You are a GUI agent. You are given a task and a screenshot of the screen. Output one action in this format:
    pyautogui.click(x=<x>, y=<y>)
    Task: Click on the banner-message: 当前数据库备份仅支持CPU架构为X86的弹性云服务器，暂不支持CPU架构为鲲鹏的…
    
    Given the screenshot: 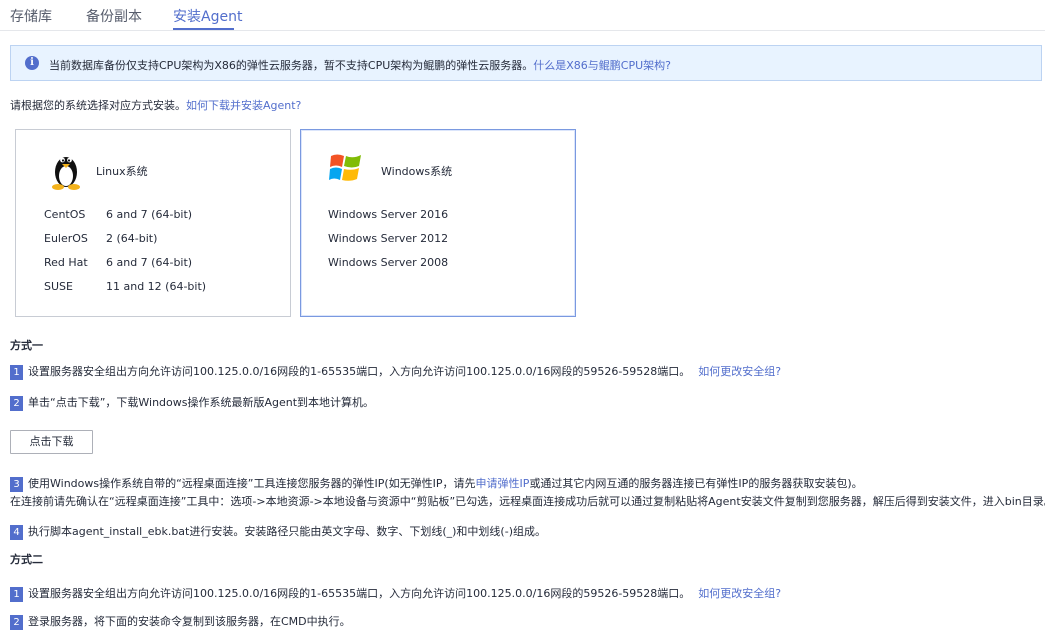 What is the action you would take?
    pyautogui.click(x=291, y=65)
    